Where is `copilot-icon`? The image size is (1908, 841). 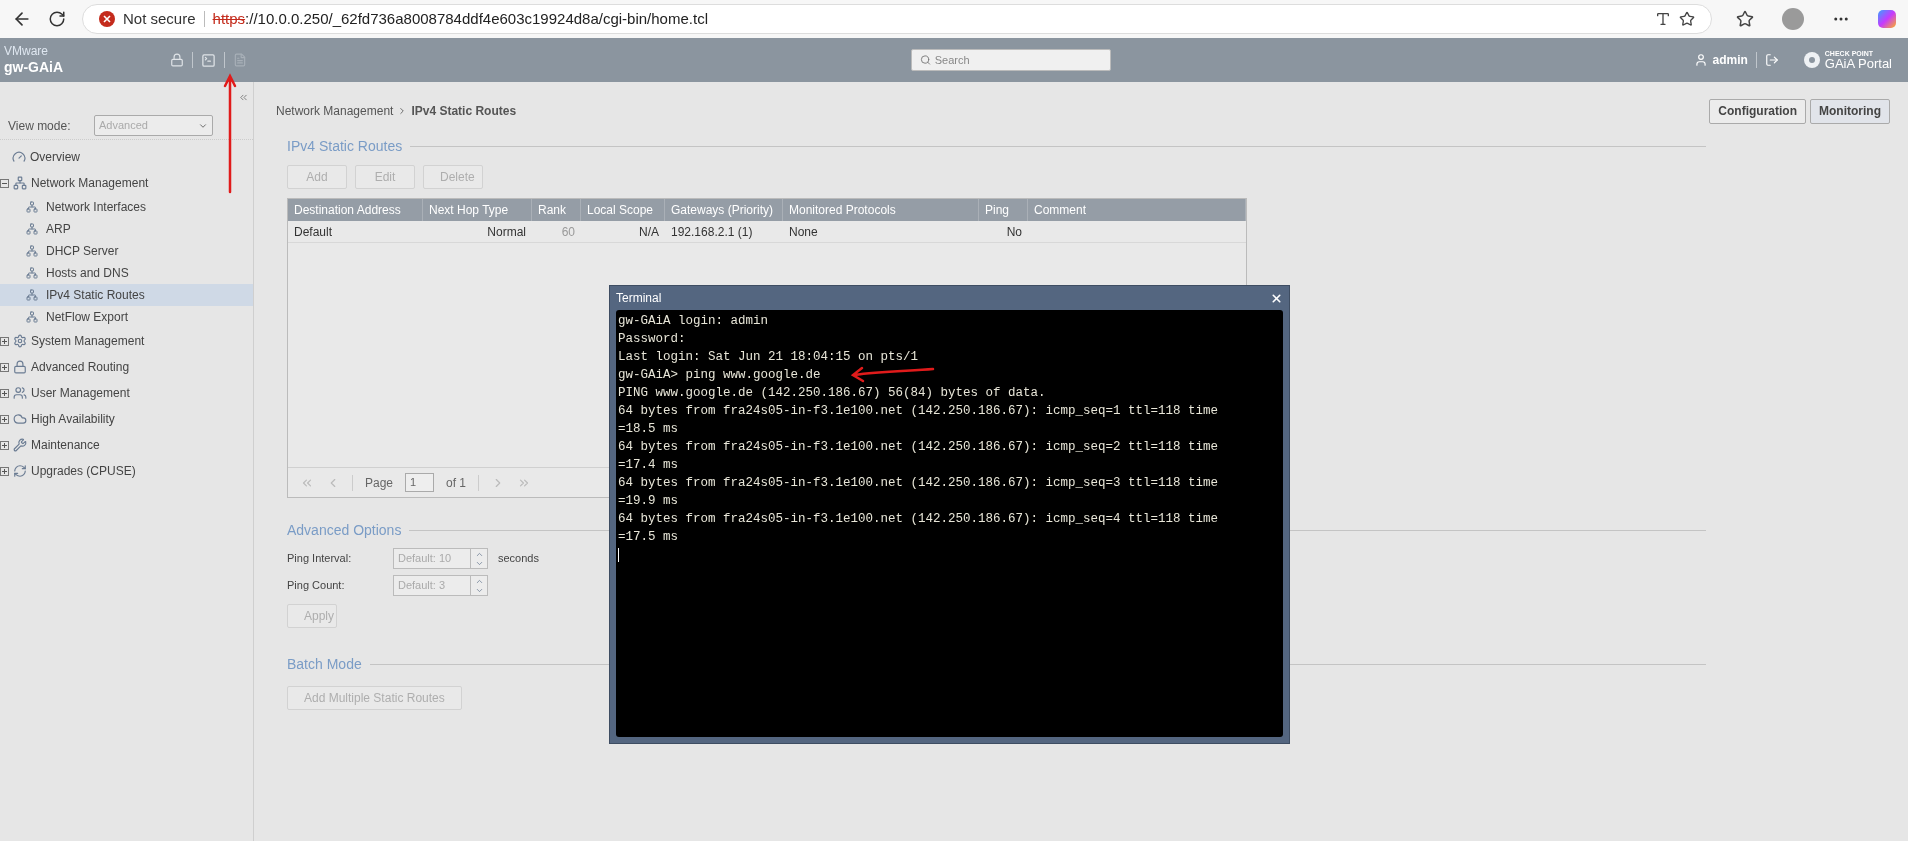 copilot-icon is located at coordinates (1887, 19).